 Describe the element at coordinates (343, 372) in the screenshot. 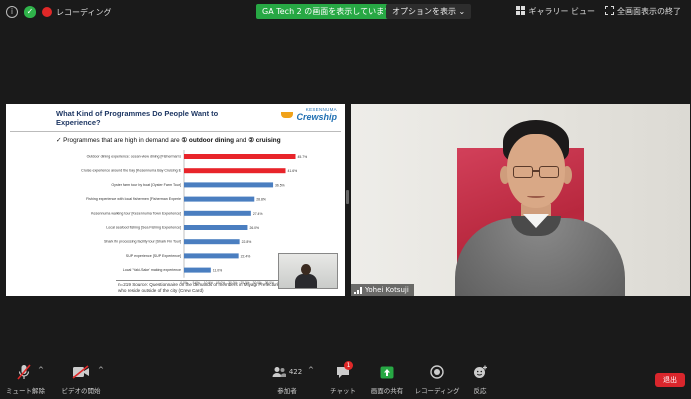

I see `chat-bubble-icon` at that location.